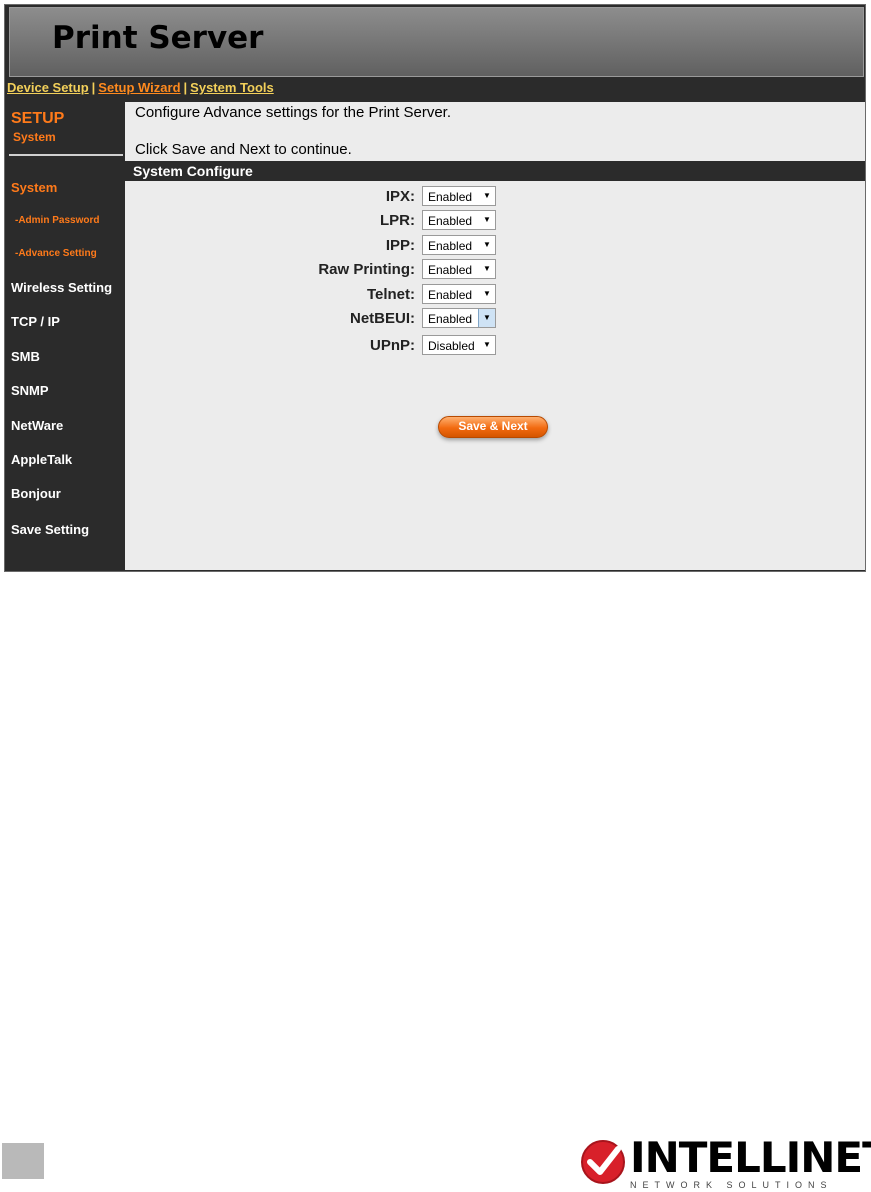  Describe the element at coordinates (493, 427) in the screenshot. I see `save-next-button: Save & Next` at that location.